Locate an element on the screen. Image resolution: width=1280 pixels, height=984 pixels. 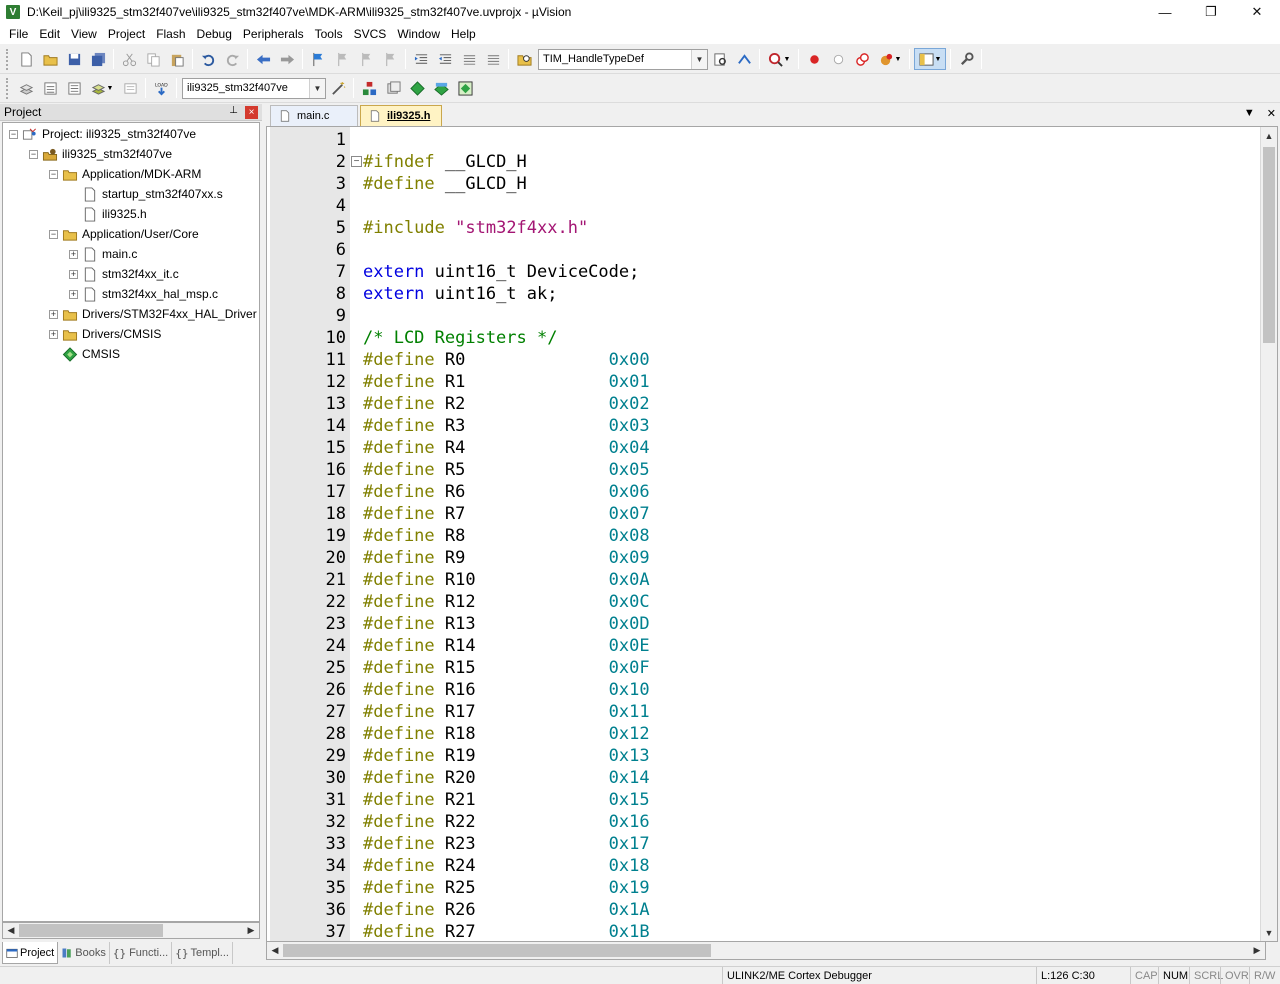
close-panel-button: × is located at coordinates (251, 112).